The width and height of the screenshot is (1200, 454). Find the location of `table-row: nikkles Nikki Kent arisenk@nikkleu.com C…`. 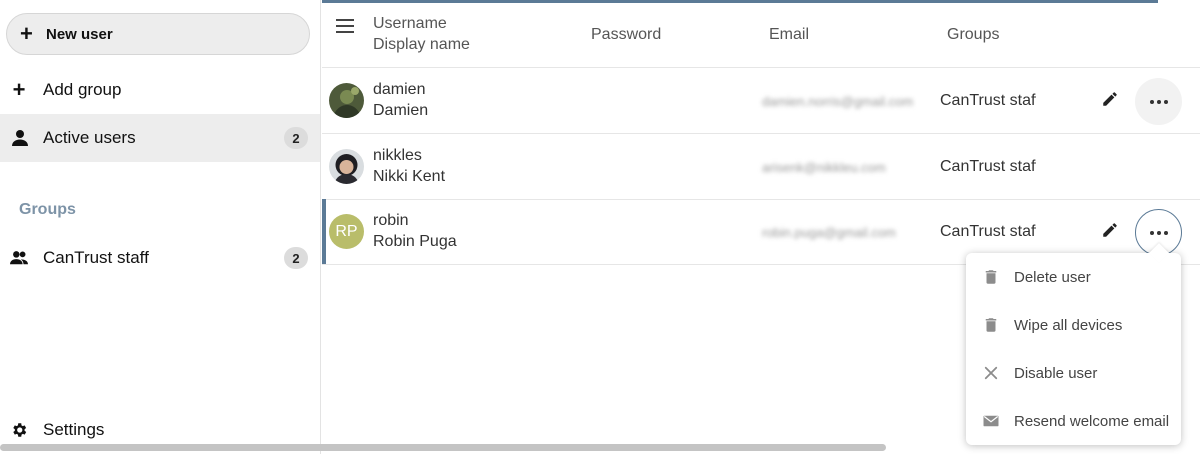

table-row: nikkles Nikki Kent arisenk@nikkleu.com C… is located at coordinates (761, 167).